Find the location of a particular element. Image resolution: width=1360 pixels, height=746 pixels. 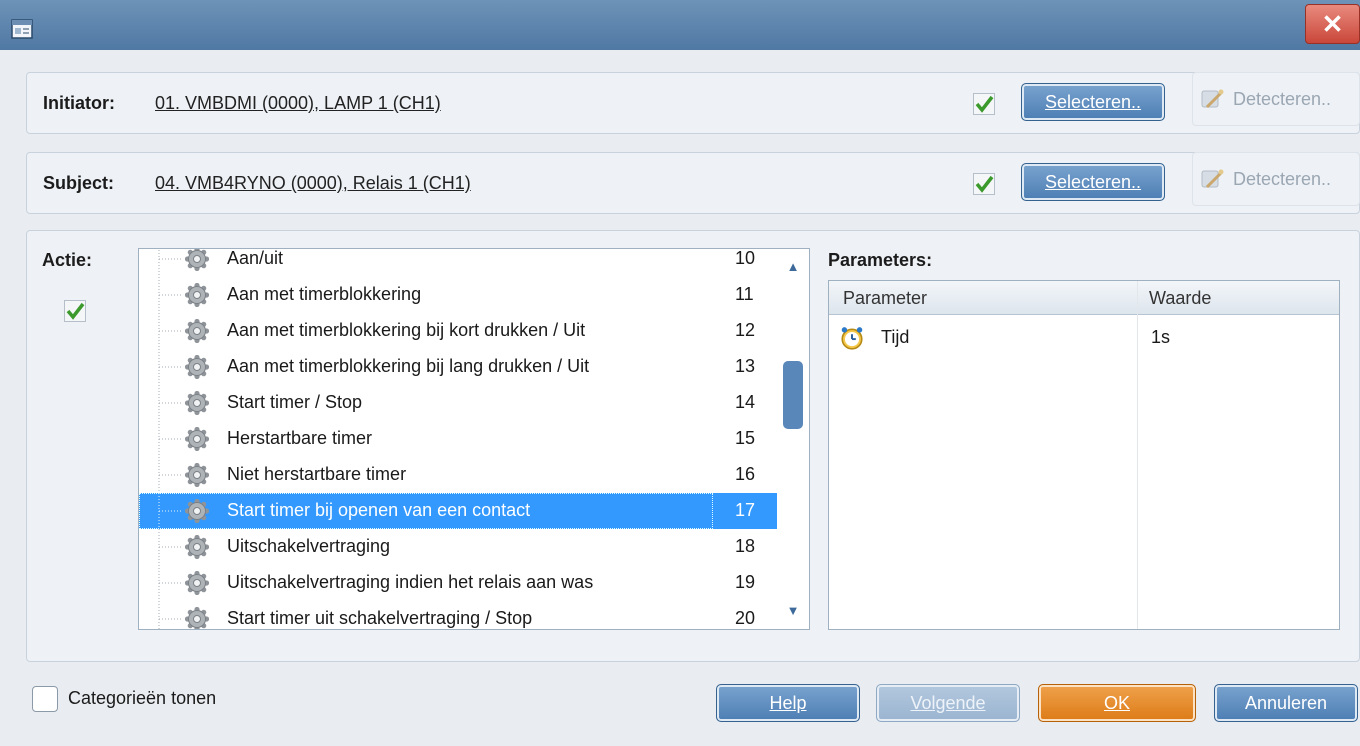

subject-select-button: Selecteren.. is located at coordinates (1093, 182).